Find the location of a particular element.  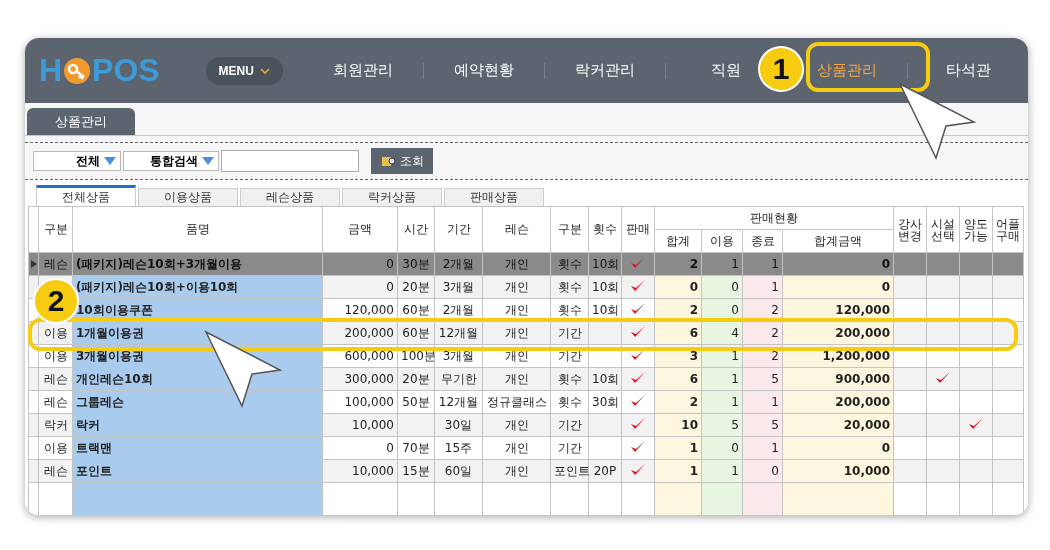

table-cell: 10,000 is located at coordinates (838, 471).